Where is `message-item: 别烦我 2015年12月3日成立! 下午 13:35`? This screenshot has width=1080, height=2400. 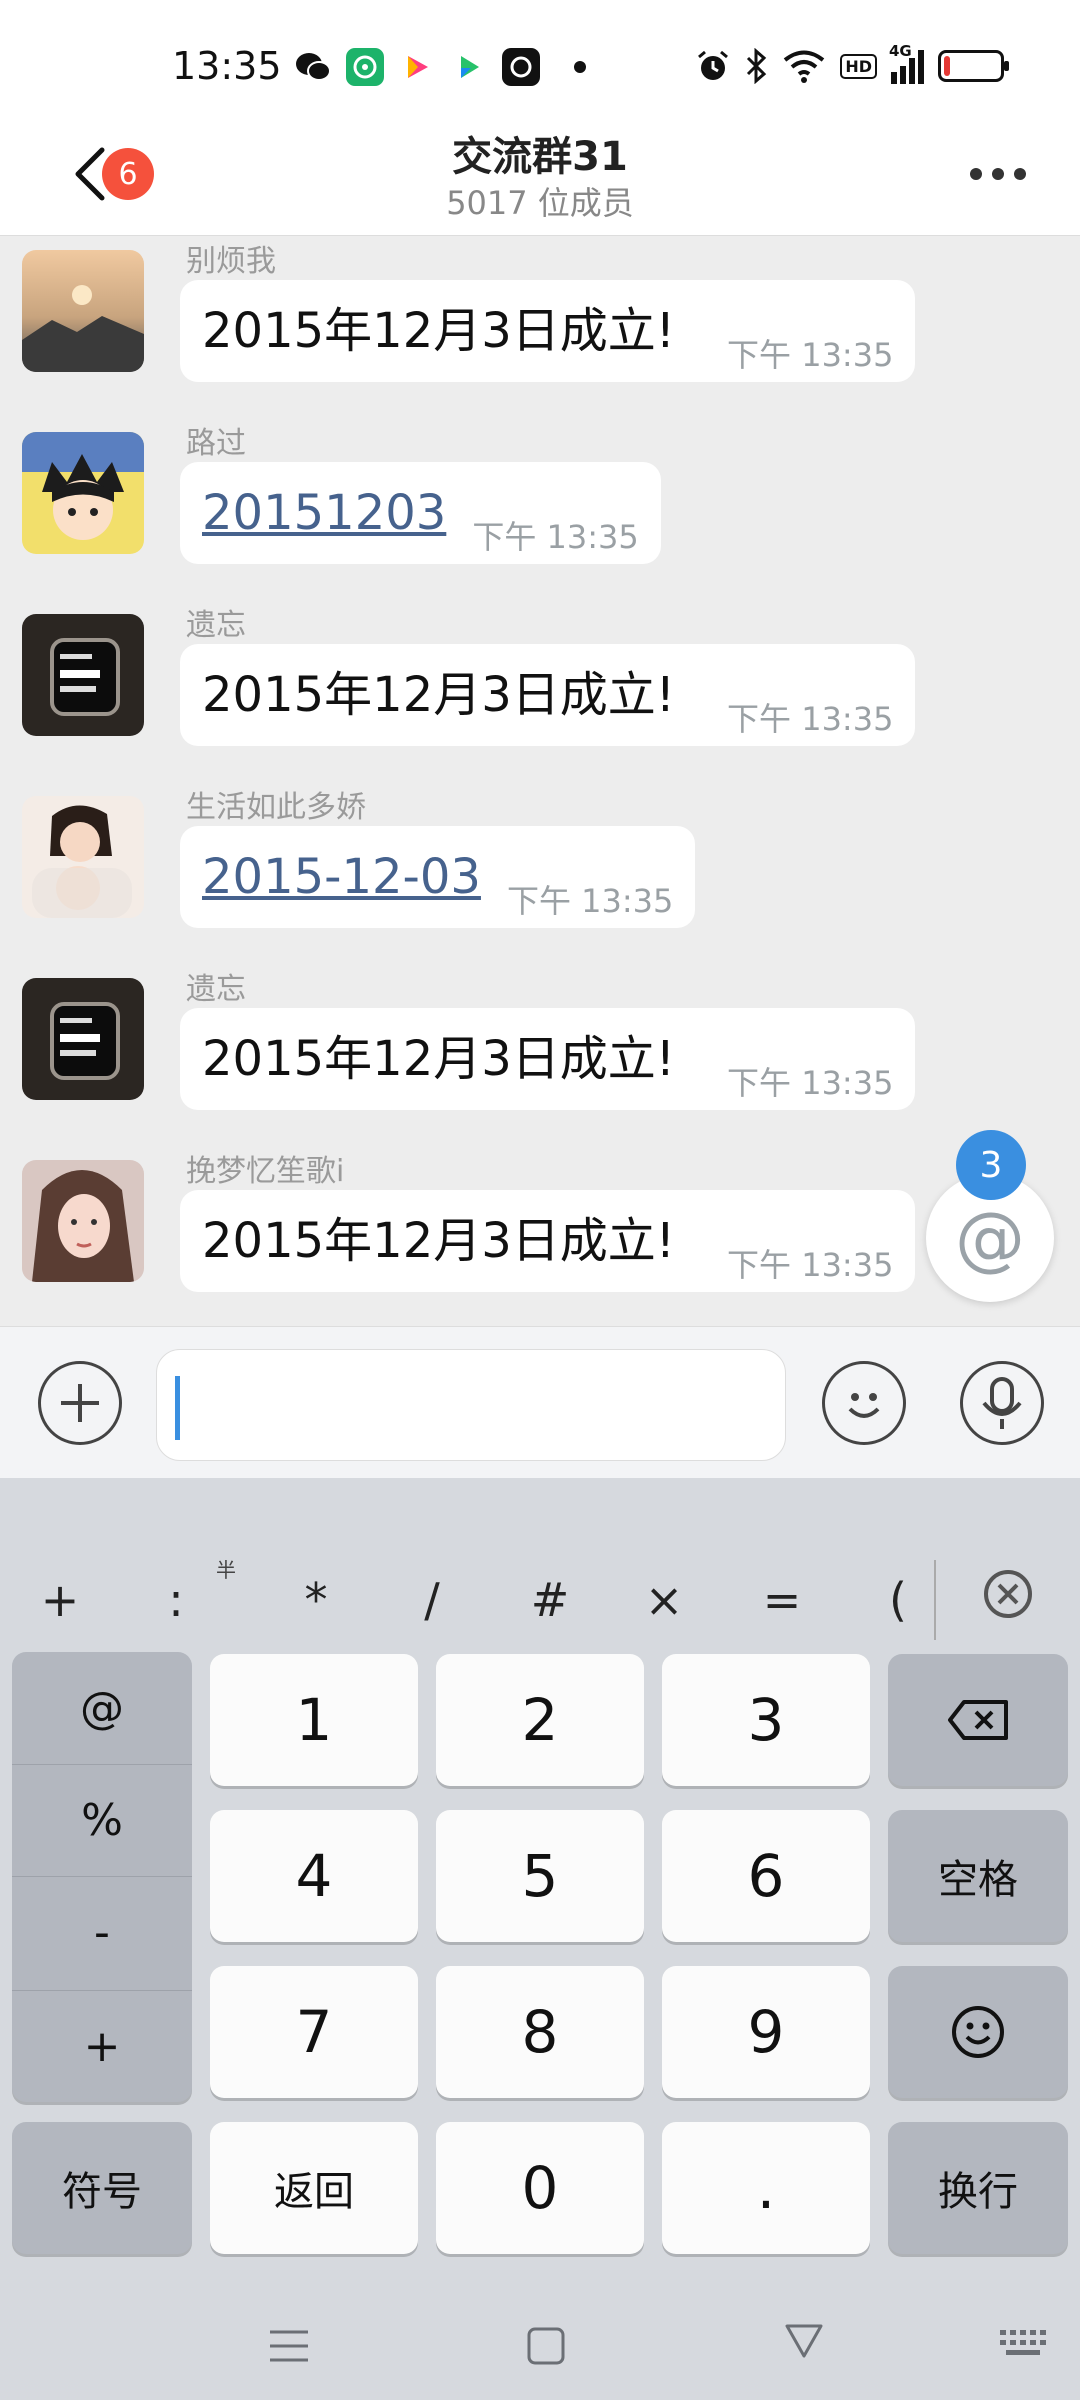 message-item: 别烦我 2015年12月3日成立! 下午 13:35 is located at coordinates (540, 327).